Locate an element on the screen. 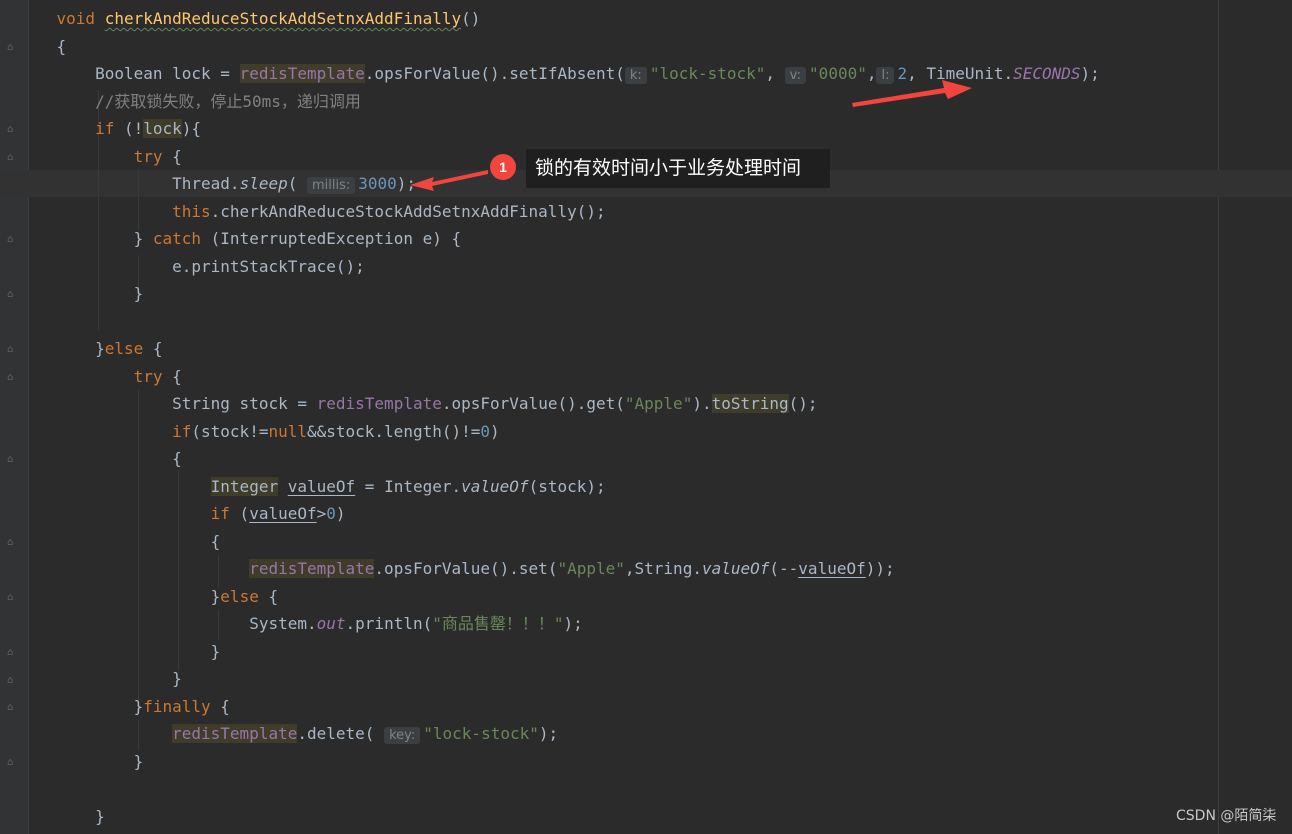 The image size is (1292, 834). arrow-to-timeout is located at coordinates (912, 93).